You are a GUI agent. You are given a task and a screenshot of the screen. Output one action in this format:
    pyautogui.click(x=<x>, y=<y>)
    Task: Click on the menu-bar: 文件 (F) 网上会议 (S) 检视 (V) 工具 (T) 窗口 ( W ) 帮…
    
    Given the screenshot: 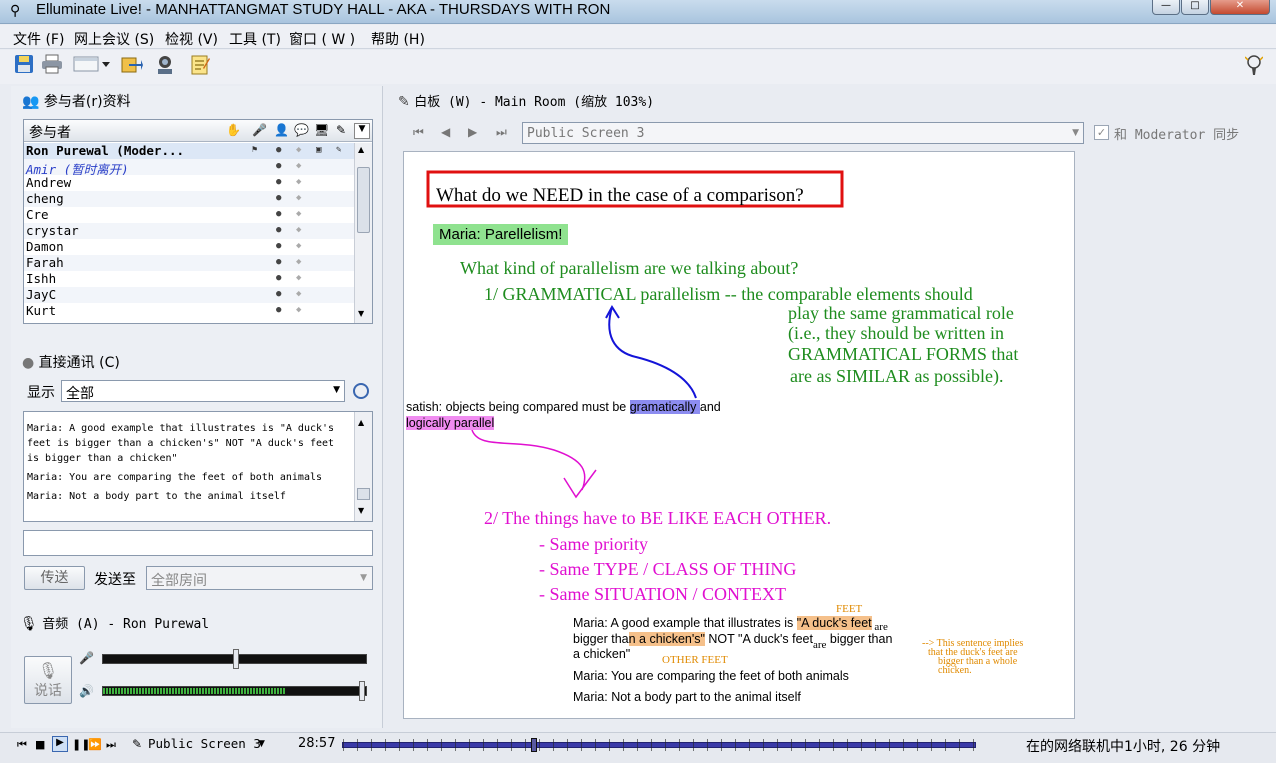 What is the action you would take?
    pyautogui.click(x=638, y=37)
    